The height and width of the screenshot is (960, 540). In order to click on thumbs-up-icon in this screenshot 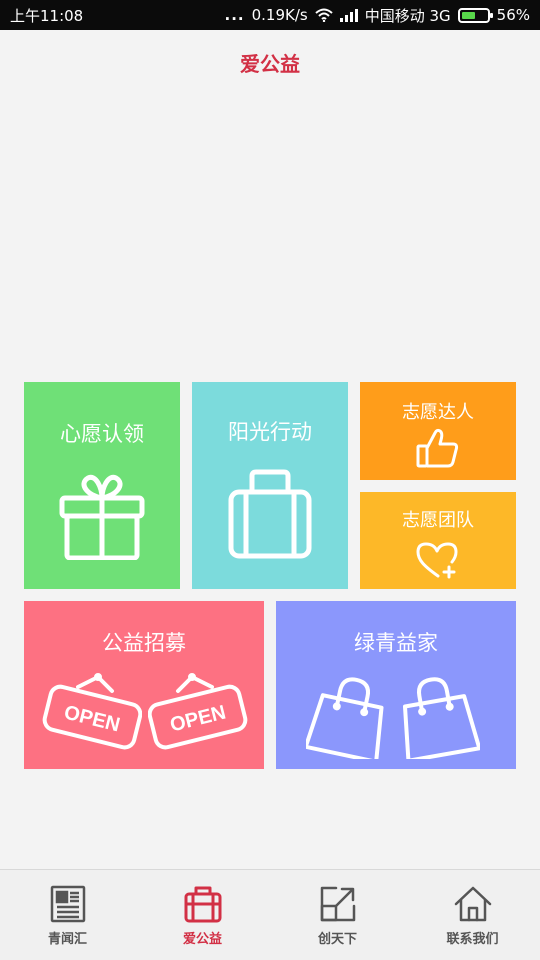, I will do `click(437, 448)`.